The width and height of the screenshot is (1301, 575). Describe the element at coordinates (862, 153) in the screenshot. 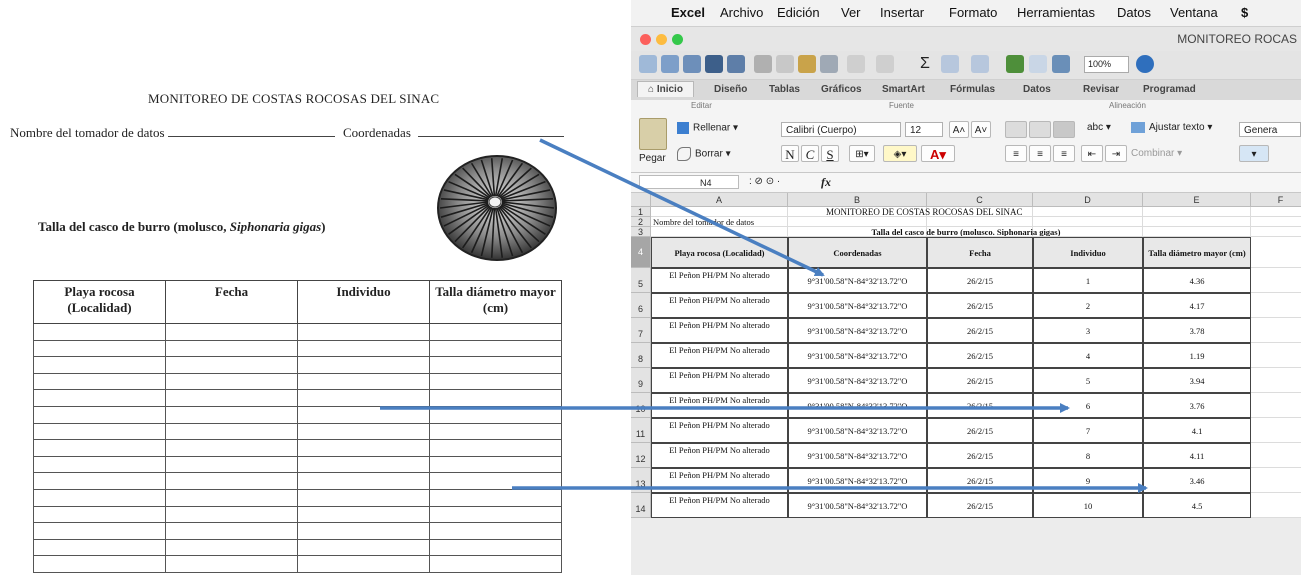

I see `borders-button: ⊞▾` at that location.